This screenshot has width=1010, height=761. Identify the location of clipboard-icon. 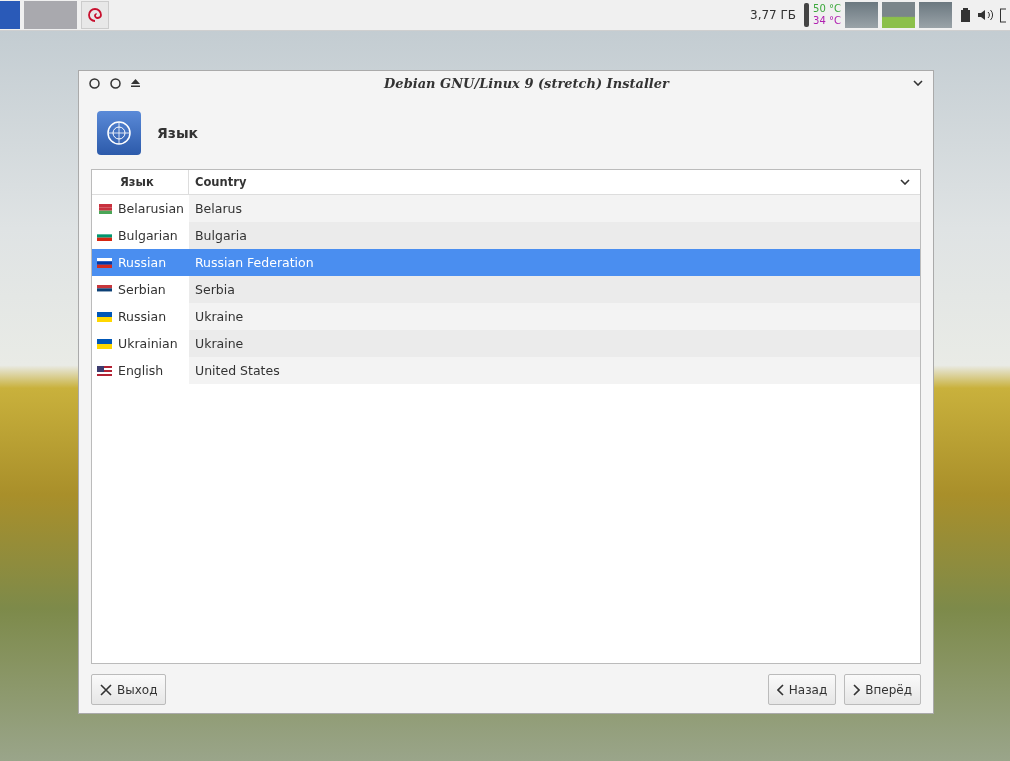
(965, 15).